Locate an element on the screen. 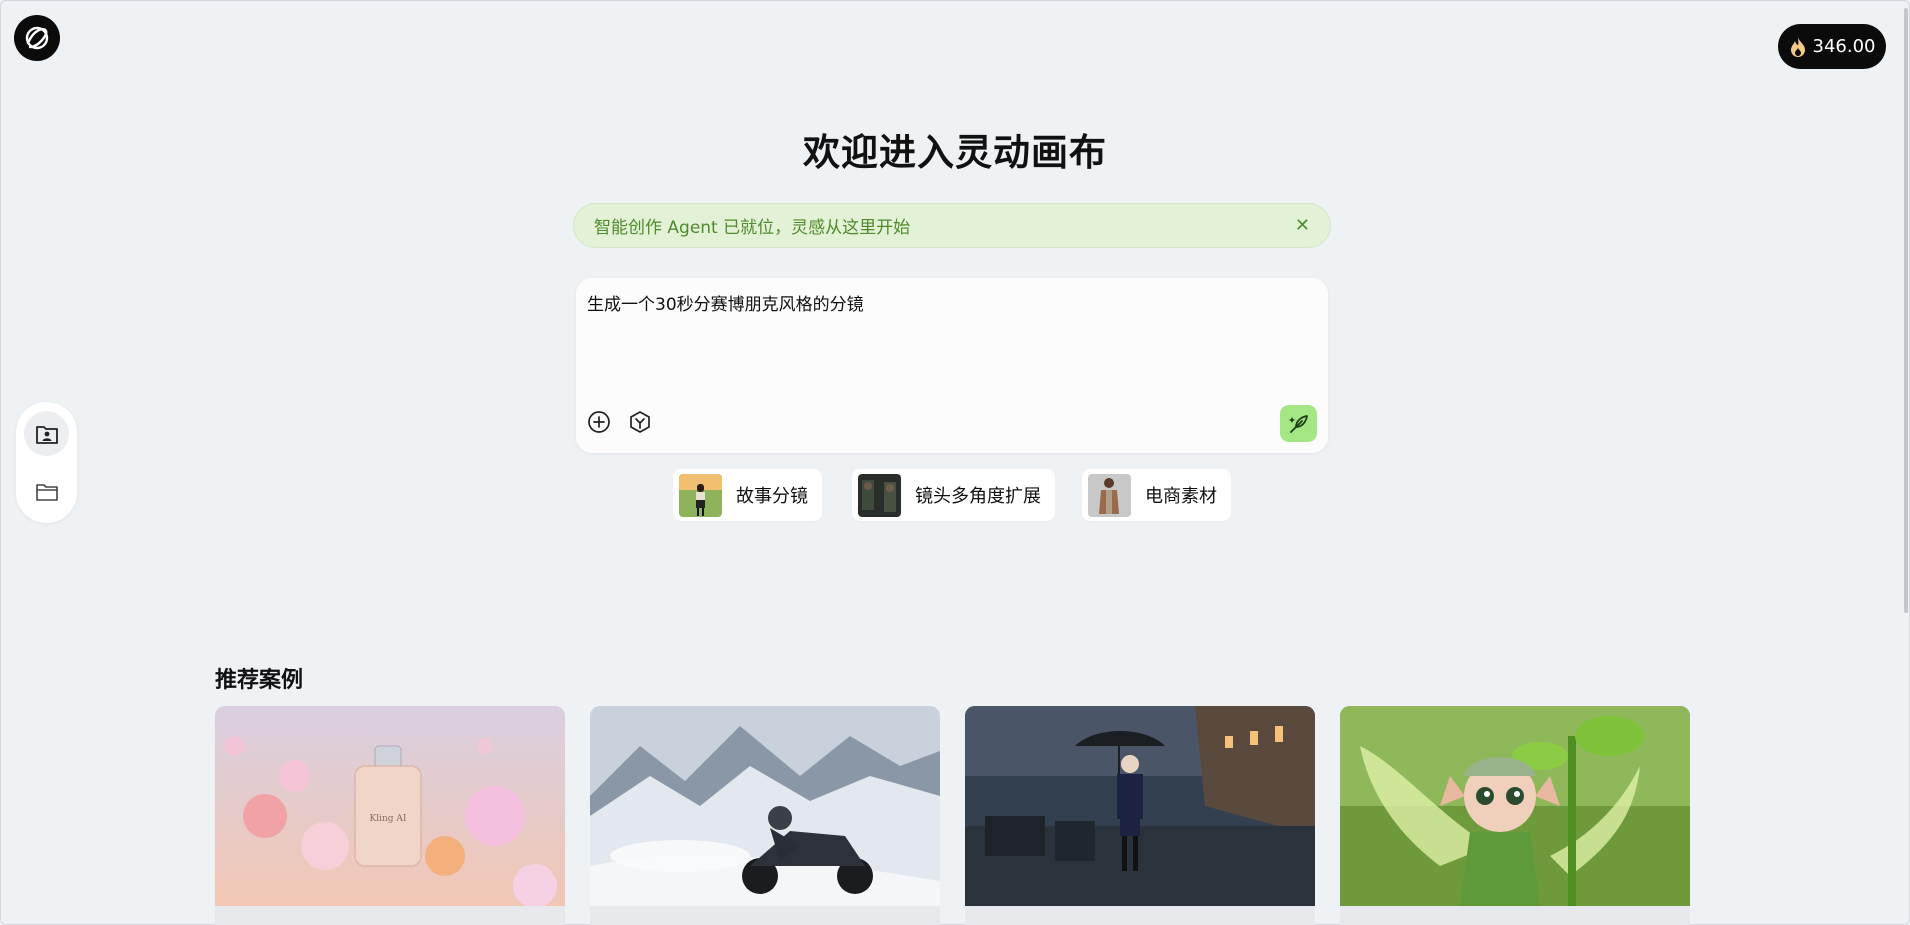  perfume-label: Kling AI is located at coordinates (388, 819).